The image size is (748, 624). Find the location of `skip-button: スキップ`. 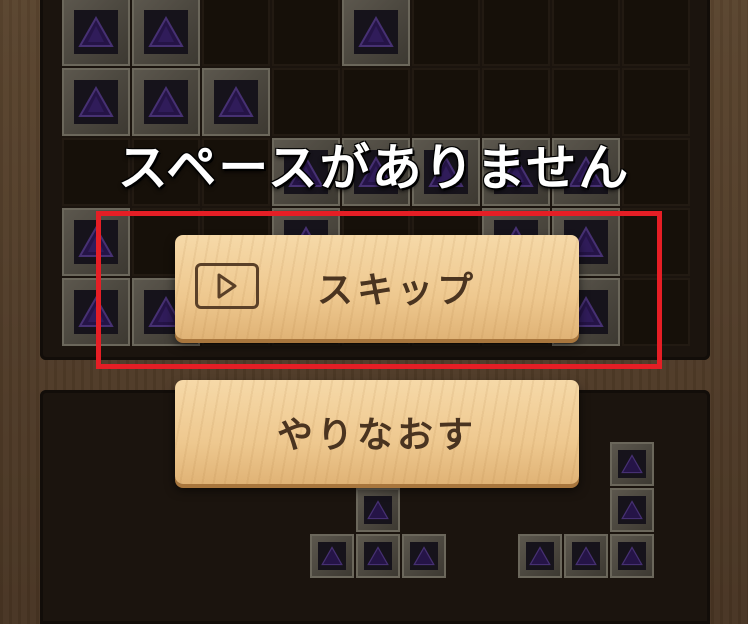

skip-button: スキップ is located at coordinates (377, 287).